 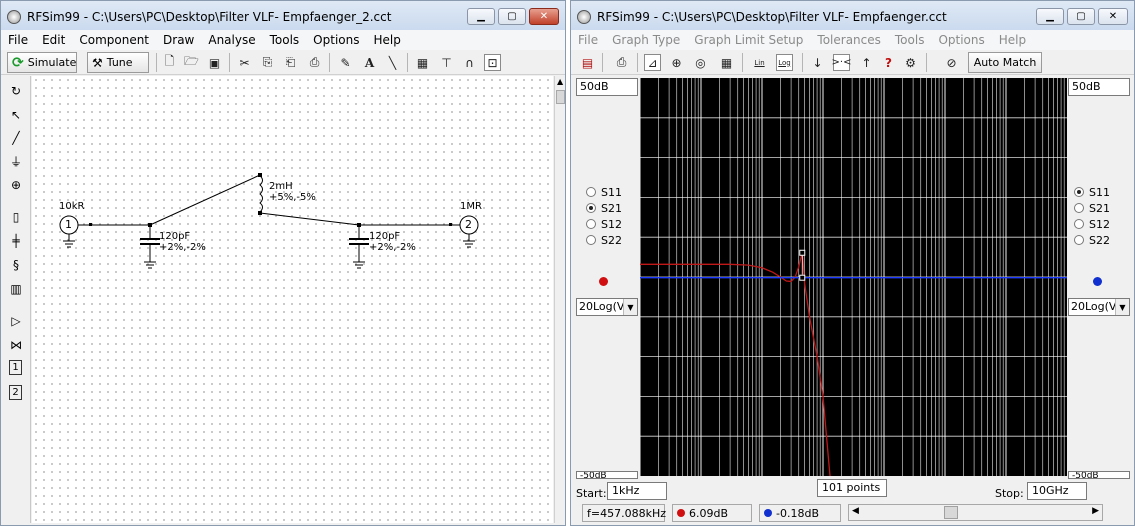 What do you see at coordinates (1099, 307) in the screenshot?
I see `right-format-select: 20Log(V) ▼` at bounding box center [1099, 307].